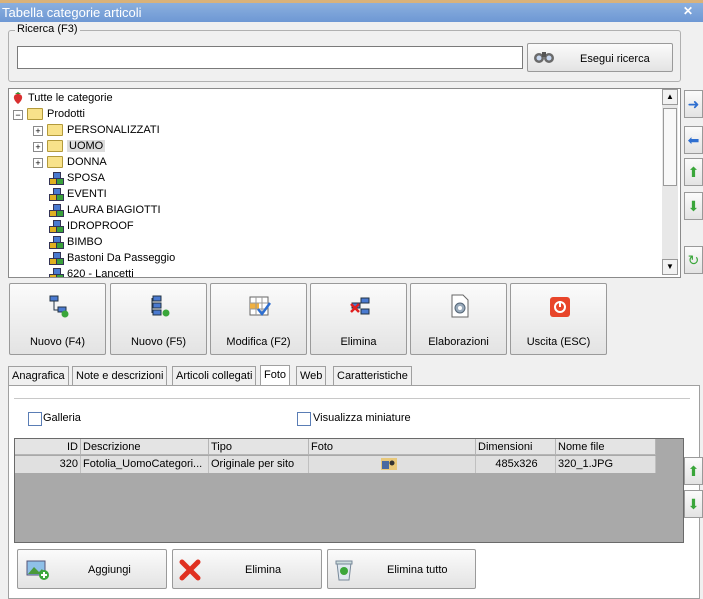 Image resolution: width=703 pixels, height=599 pixels. I want to click on tab-anagrafica: Anagrafica, so click(38, 376).